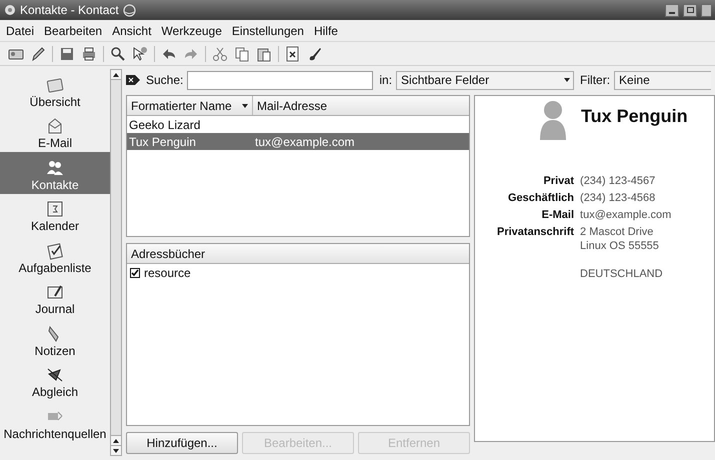 This screenshot has height=460, width=715. I want to click on table-row: Geeko Lizard, so click(298, 124).